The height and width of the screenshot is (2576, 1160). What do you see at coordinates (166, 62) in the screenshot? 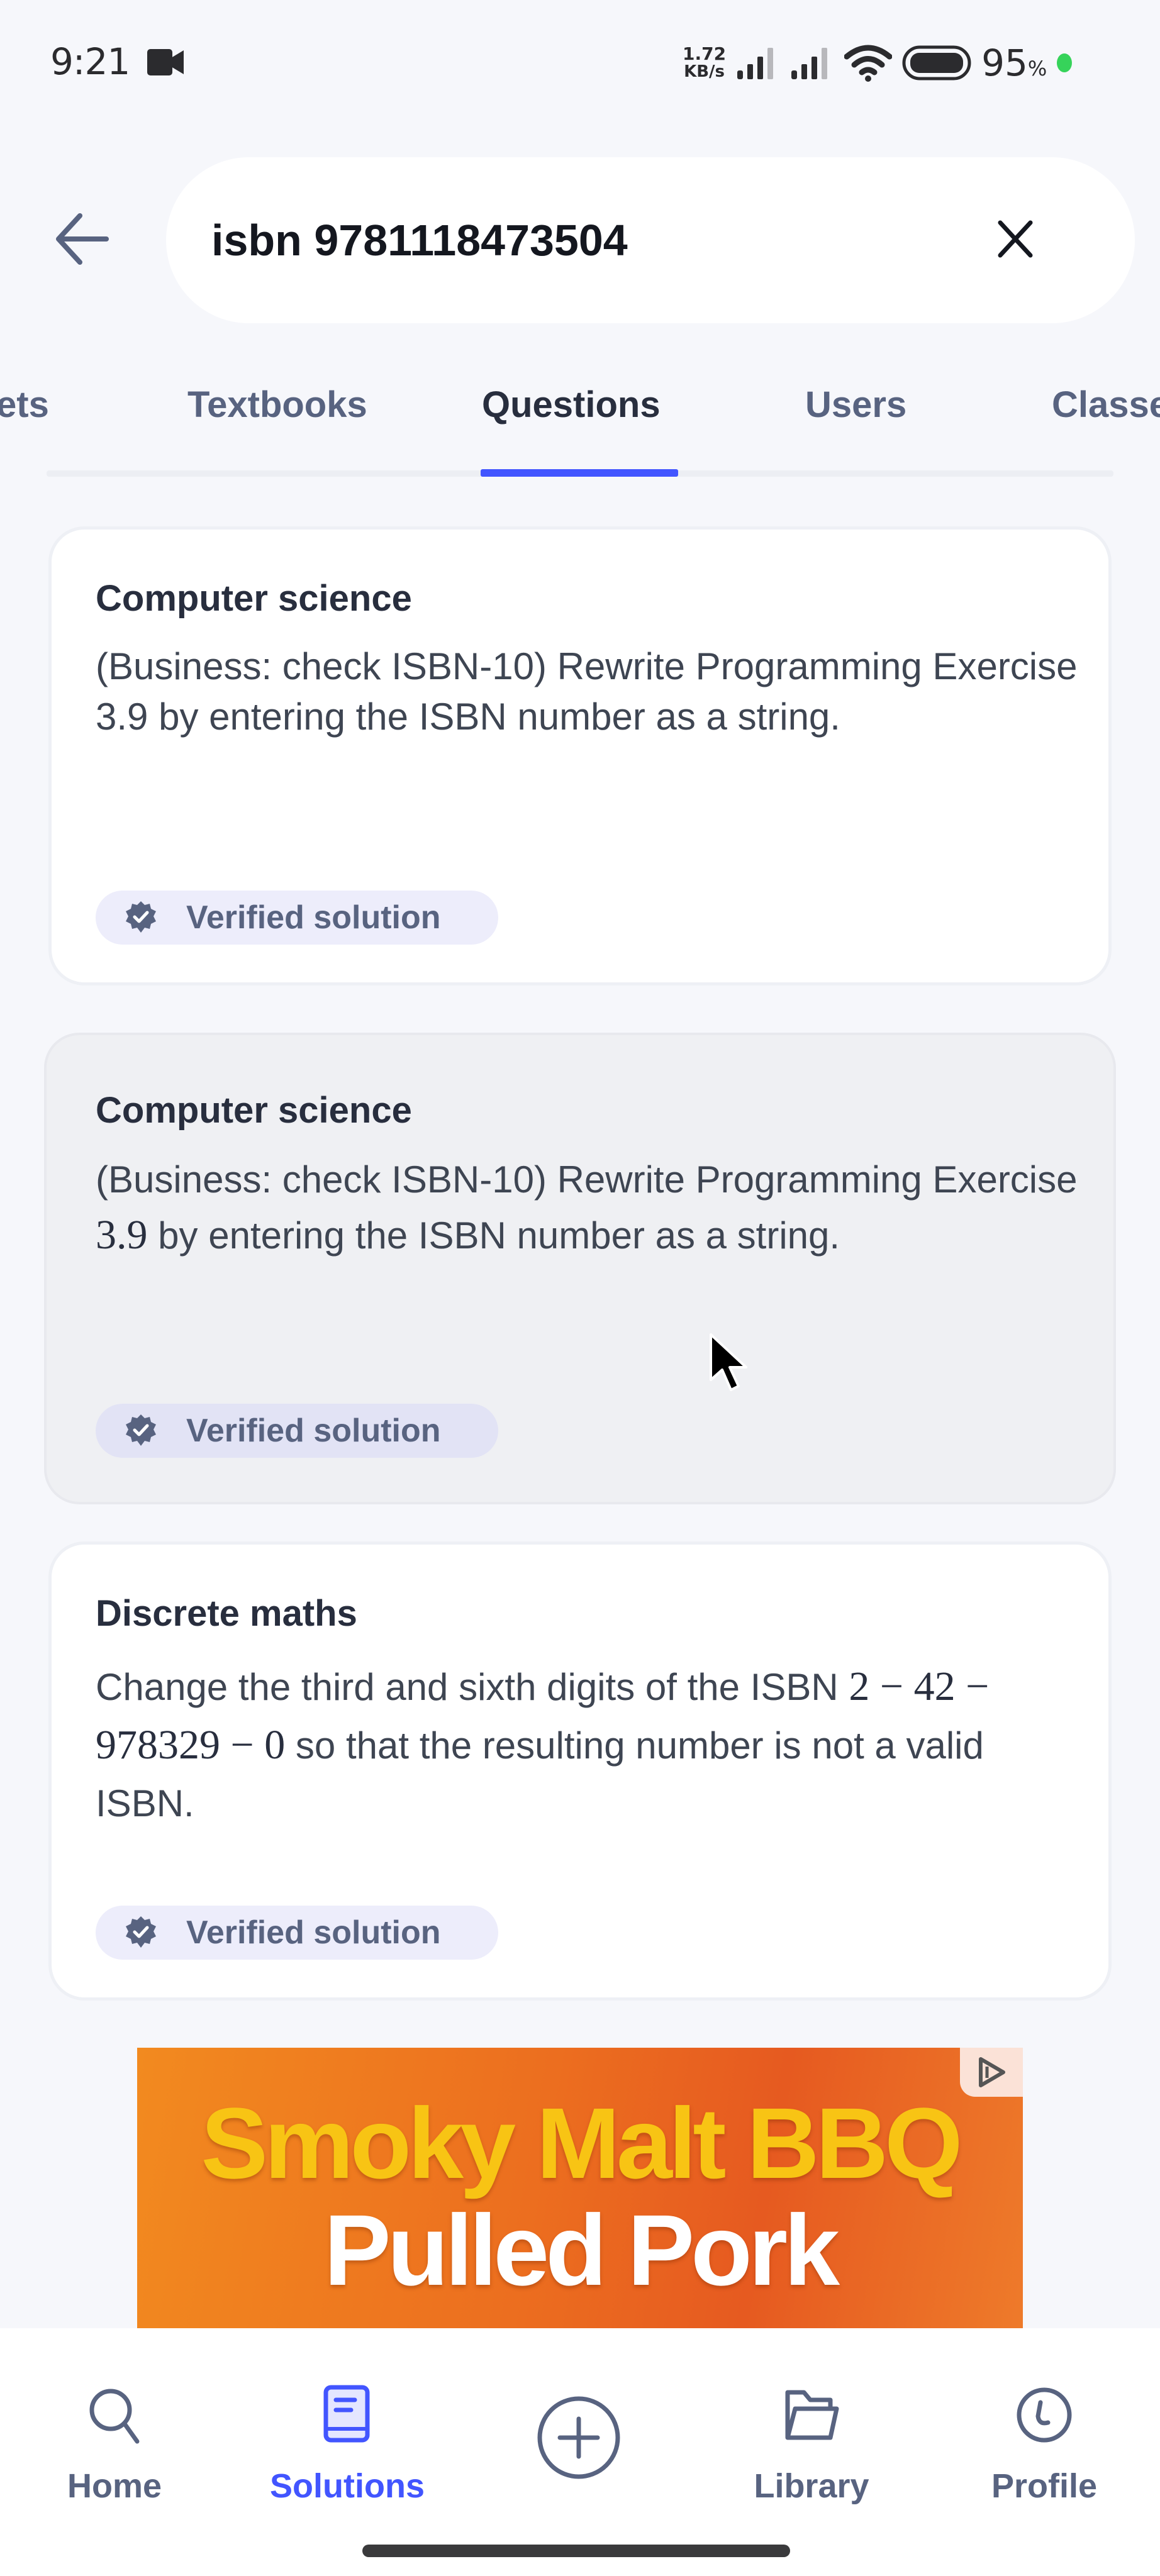
I see `video-camera-icon` at bounding box center [166, 62].